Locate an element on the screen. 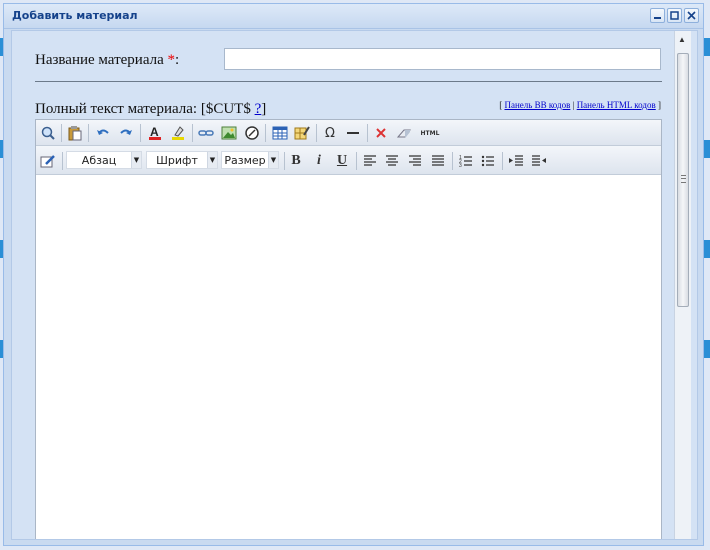  align-center-button is located at coordinates (392, 161).